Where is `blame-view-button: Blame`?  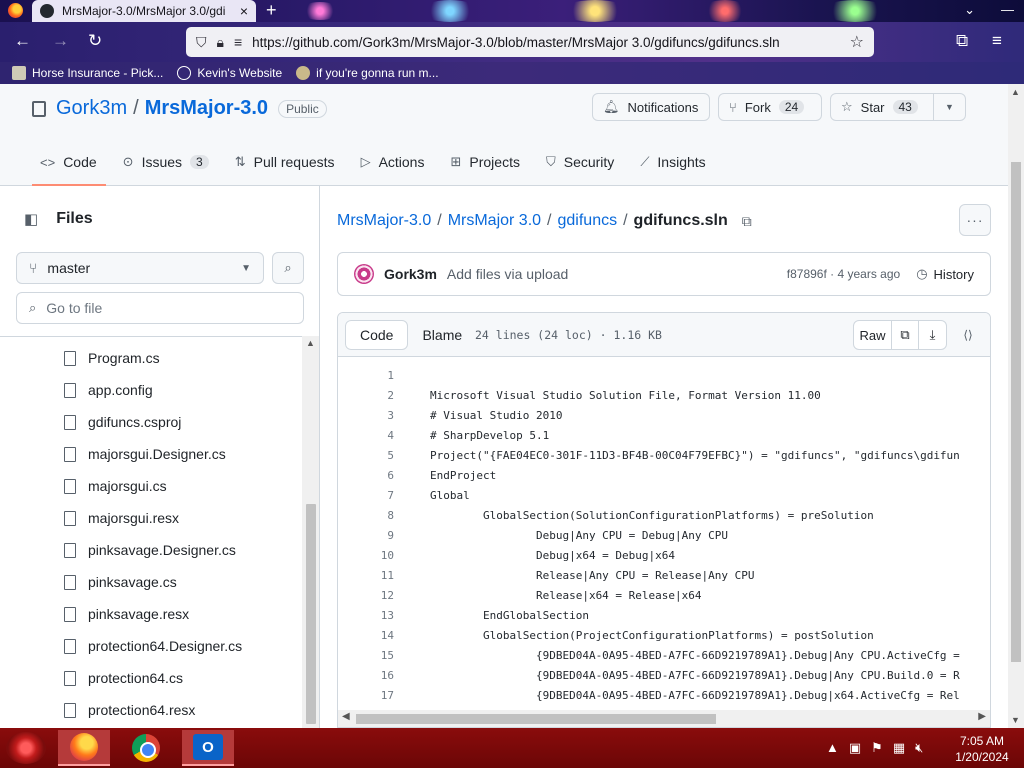 blame-view-button: Blame is located at coordinates (442, 335).